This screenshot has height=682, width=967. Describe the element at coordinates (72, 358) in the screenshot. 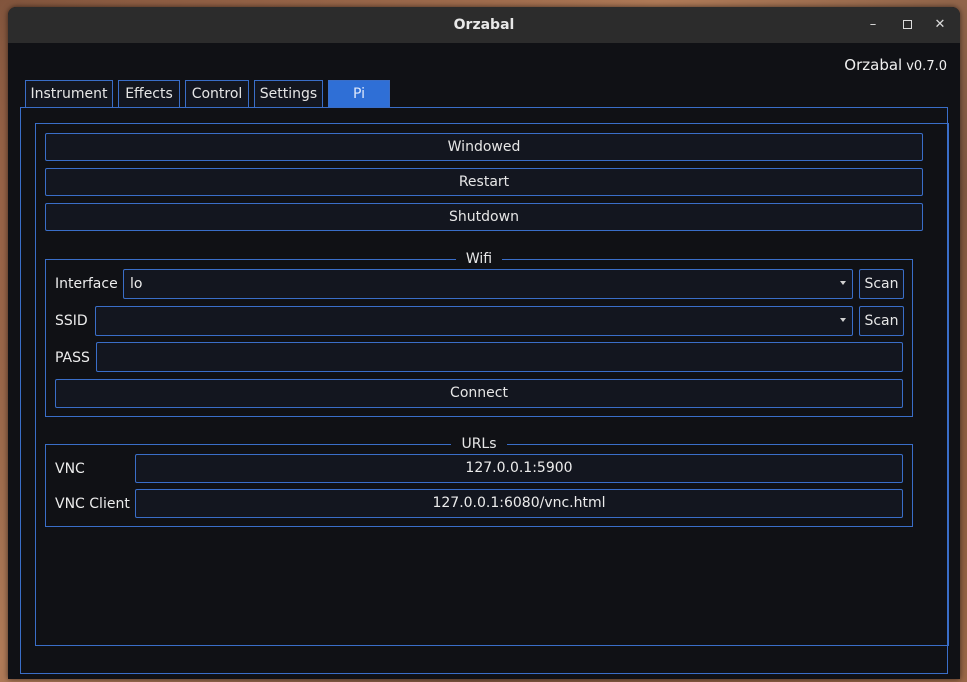

I see `pass-label: PASS` at that location.